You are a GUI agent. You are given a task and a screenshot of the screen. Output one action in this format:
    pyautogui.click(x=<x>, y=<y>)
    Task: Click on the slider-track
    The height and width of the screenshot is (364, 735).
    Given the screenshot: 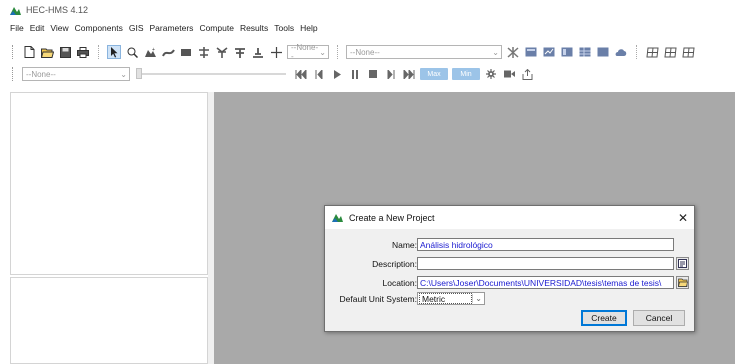 What is the action you would take?
    pyautogui.click(x=211, y=74)
    